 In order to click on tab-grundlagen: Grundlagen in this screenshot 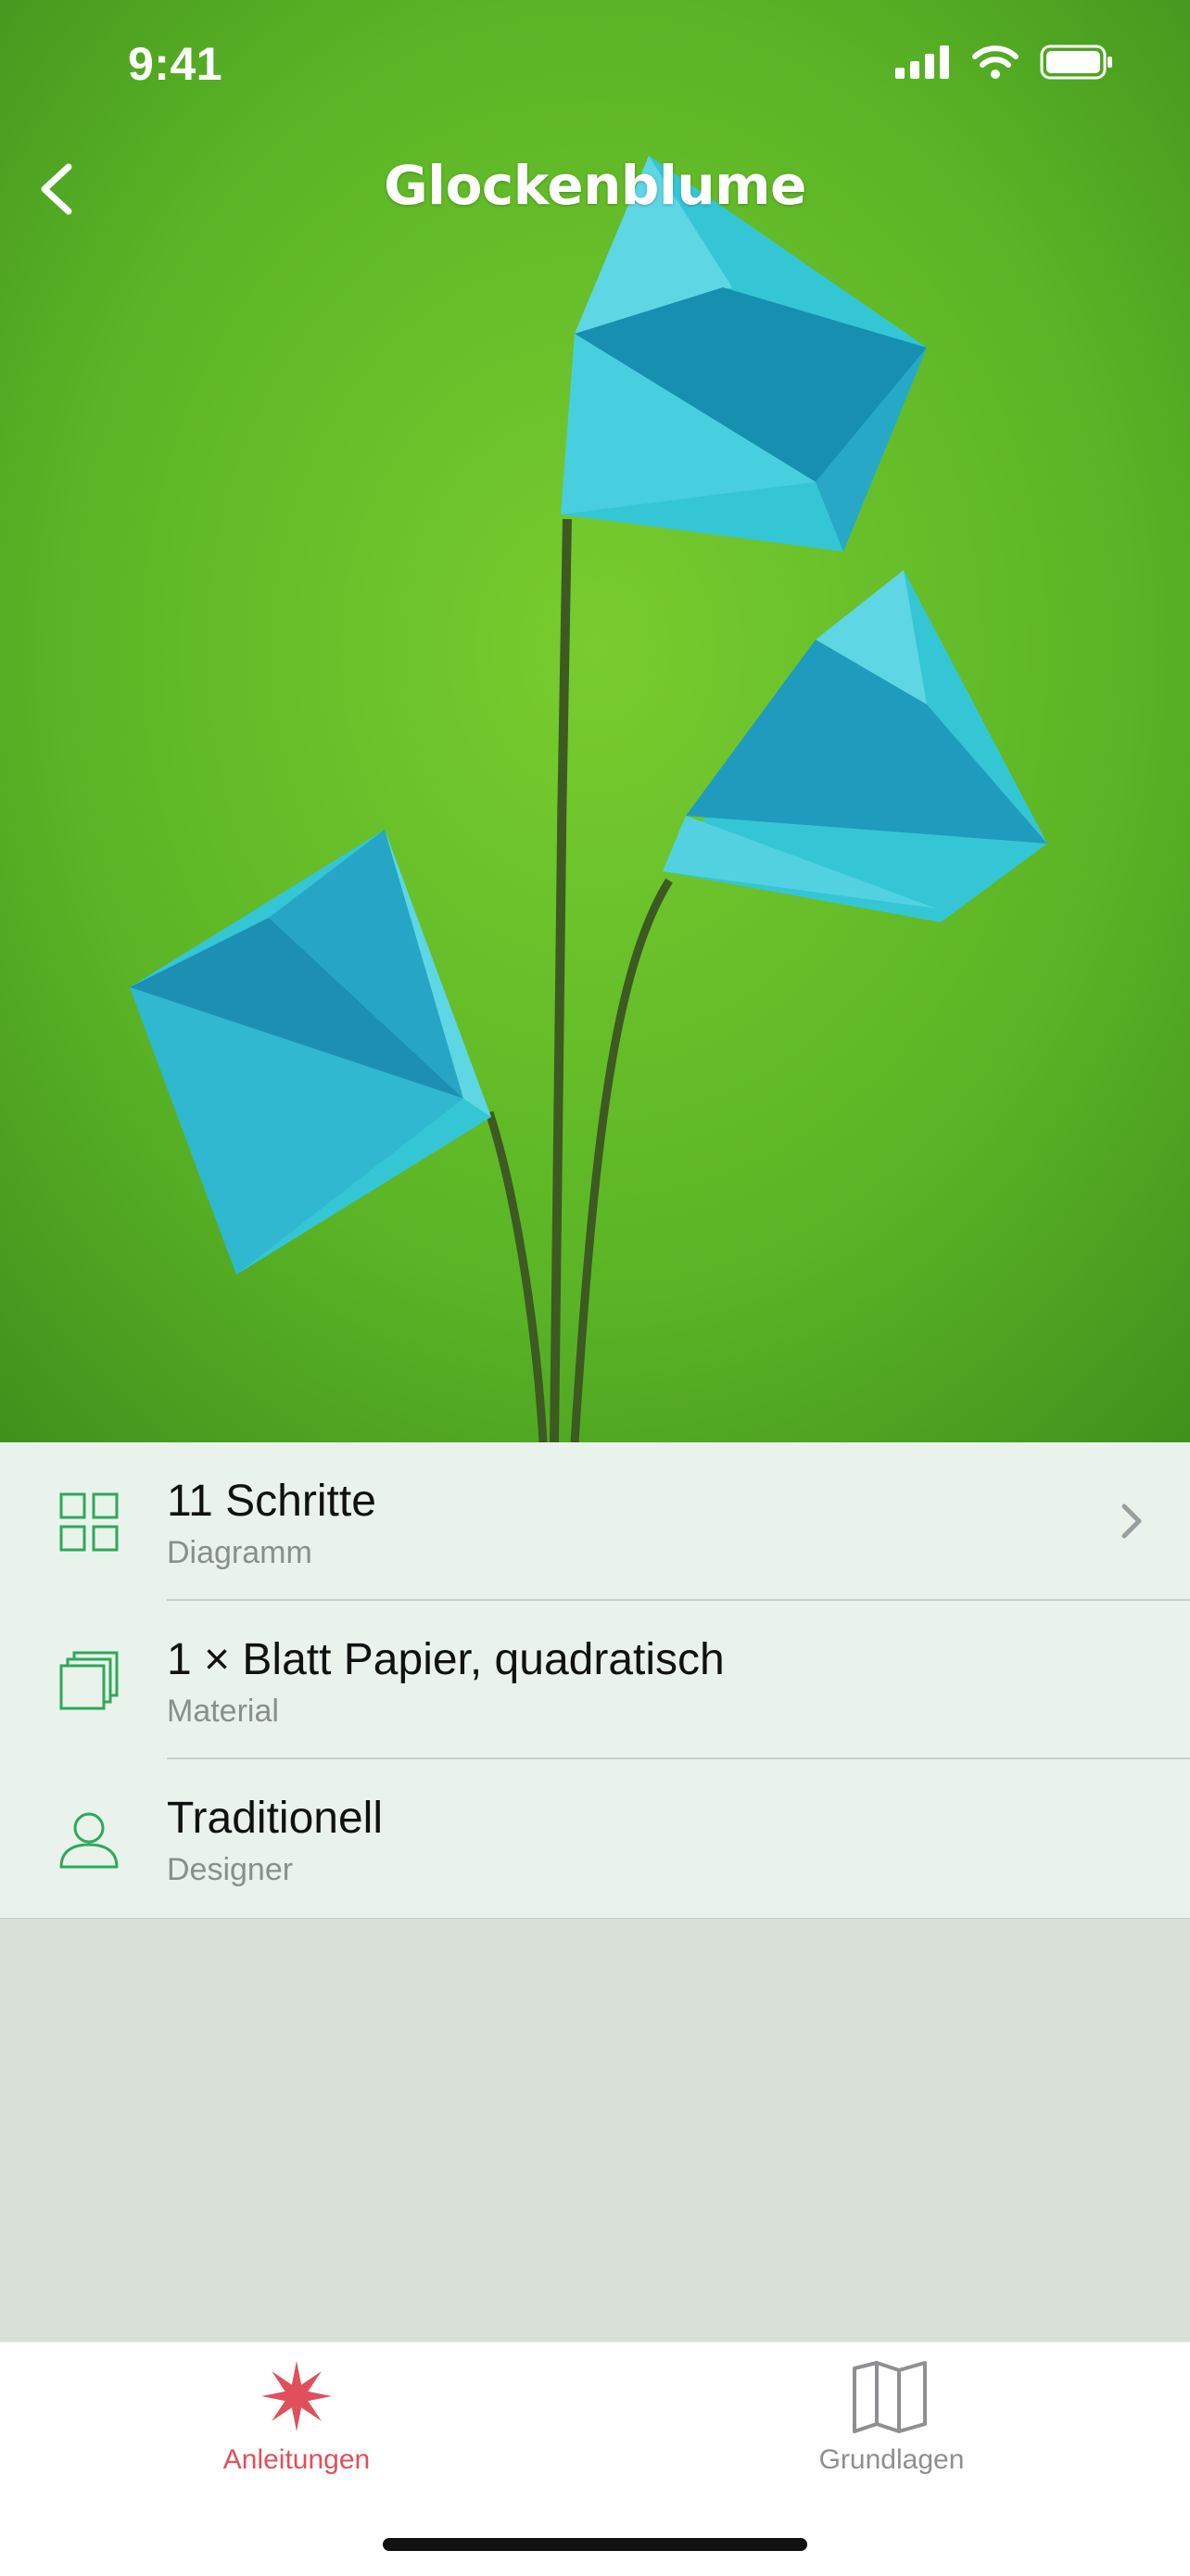, I will do `click(892, 2417)`.